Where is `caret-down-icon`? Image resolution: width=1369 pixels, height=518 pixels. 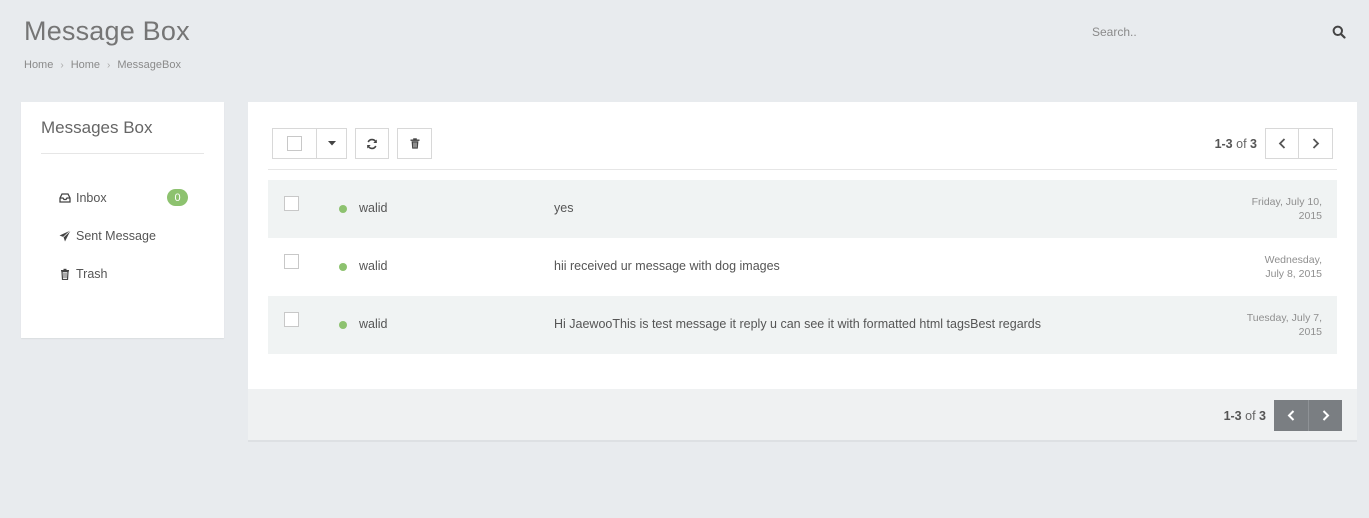 caret-down-icon is located at coordinates (331, 143).